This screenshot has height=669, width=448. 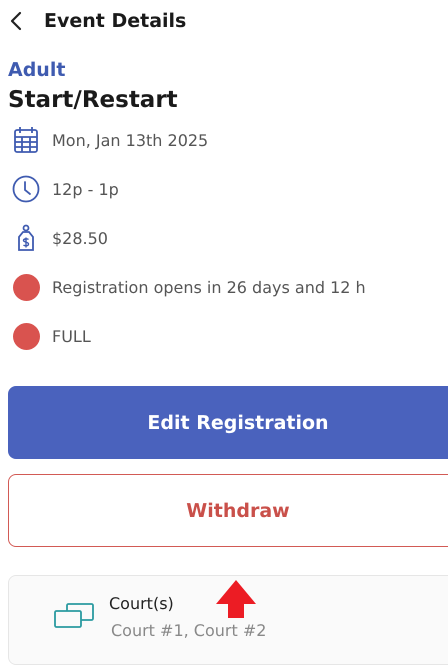 What do you see at coordinates (130, 140) in the screenshot?
I see `info-text: Mon, Jan 13th 2025` at bounding box center [130, 140].